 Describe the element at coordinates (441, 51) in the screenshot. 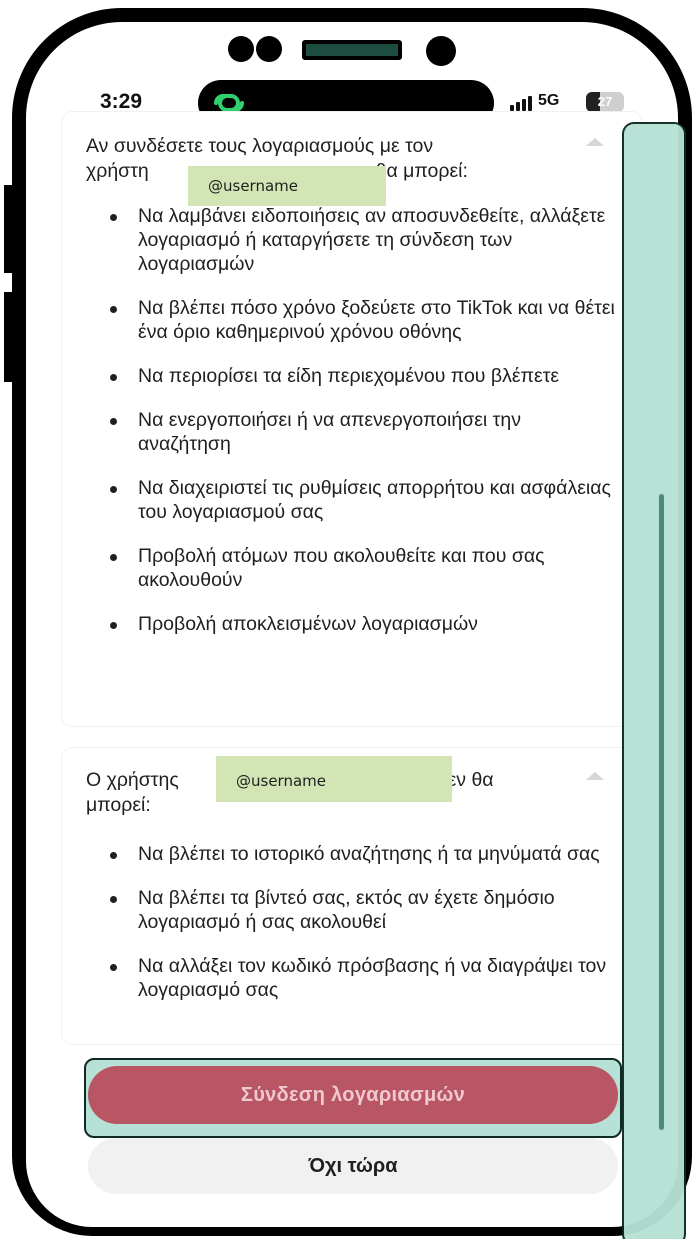

I see `camera-icon` at that location.